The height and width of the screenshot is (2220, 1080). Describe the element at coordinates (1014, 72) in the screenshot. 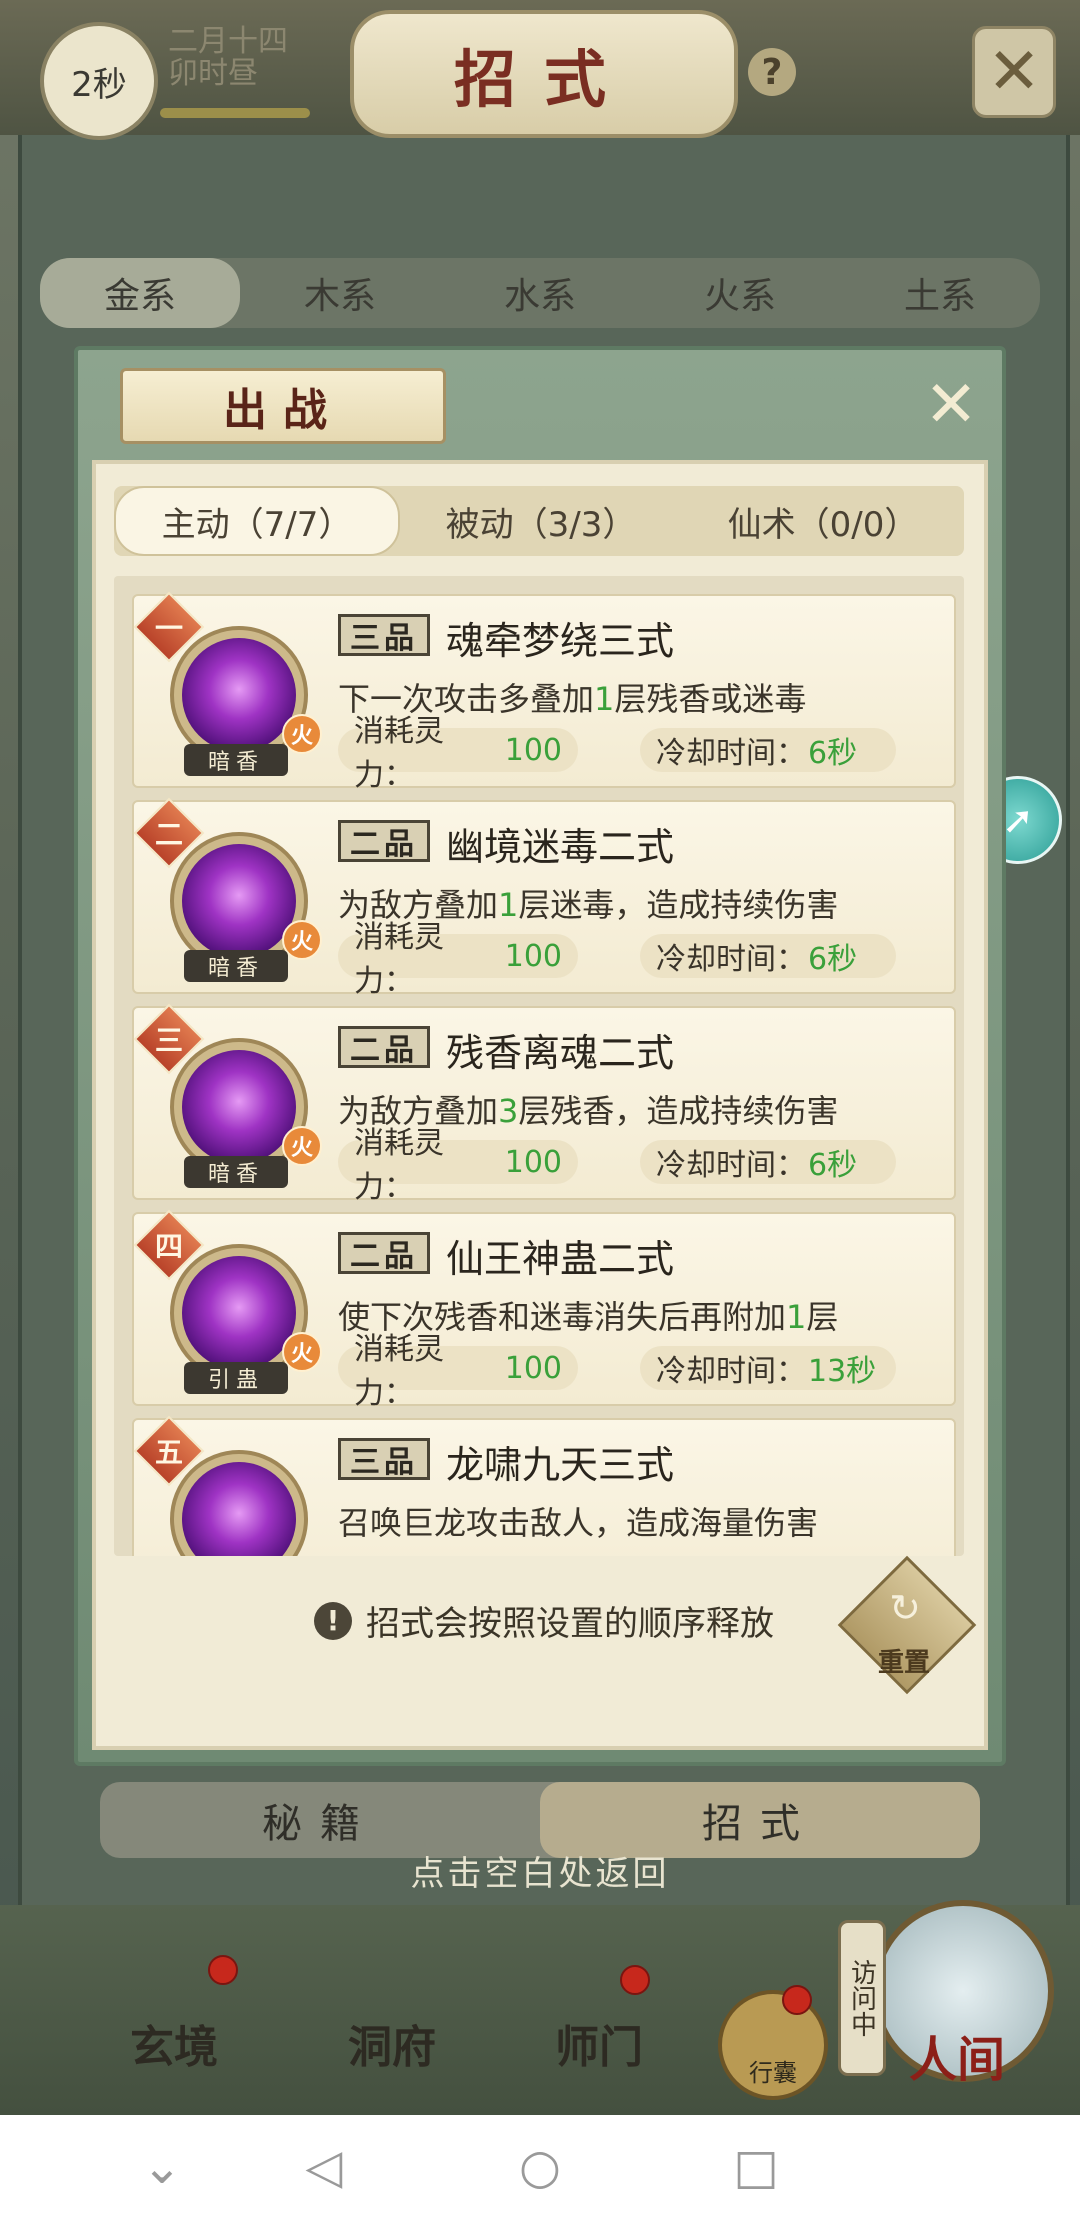

I see `close-icon: ✕` at that location.